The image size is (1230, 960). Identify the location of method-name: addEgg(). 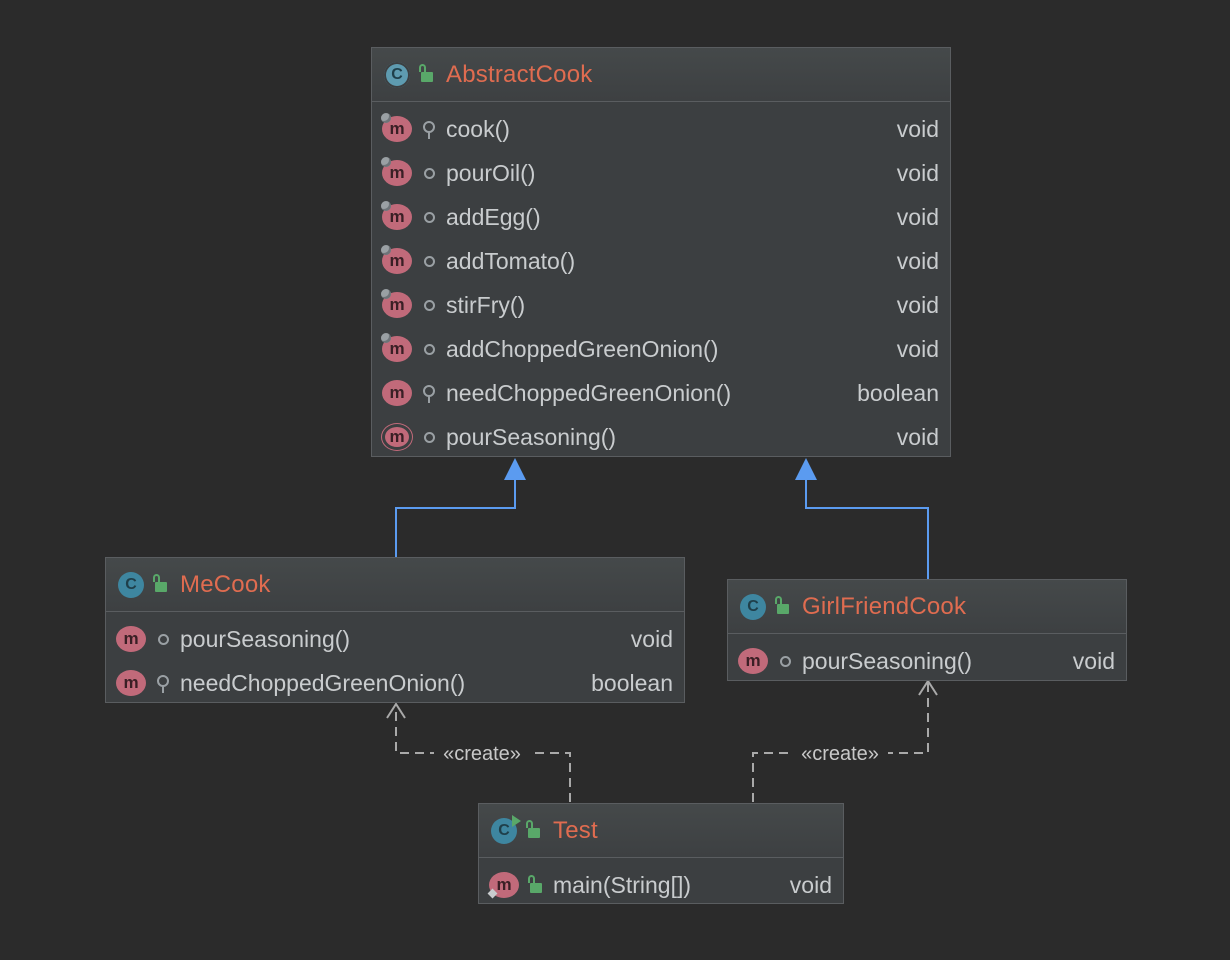
(493, 216).